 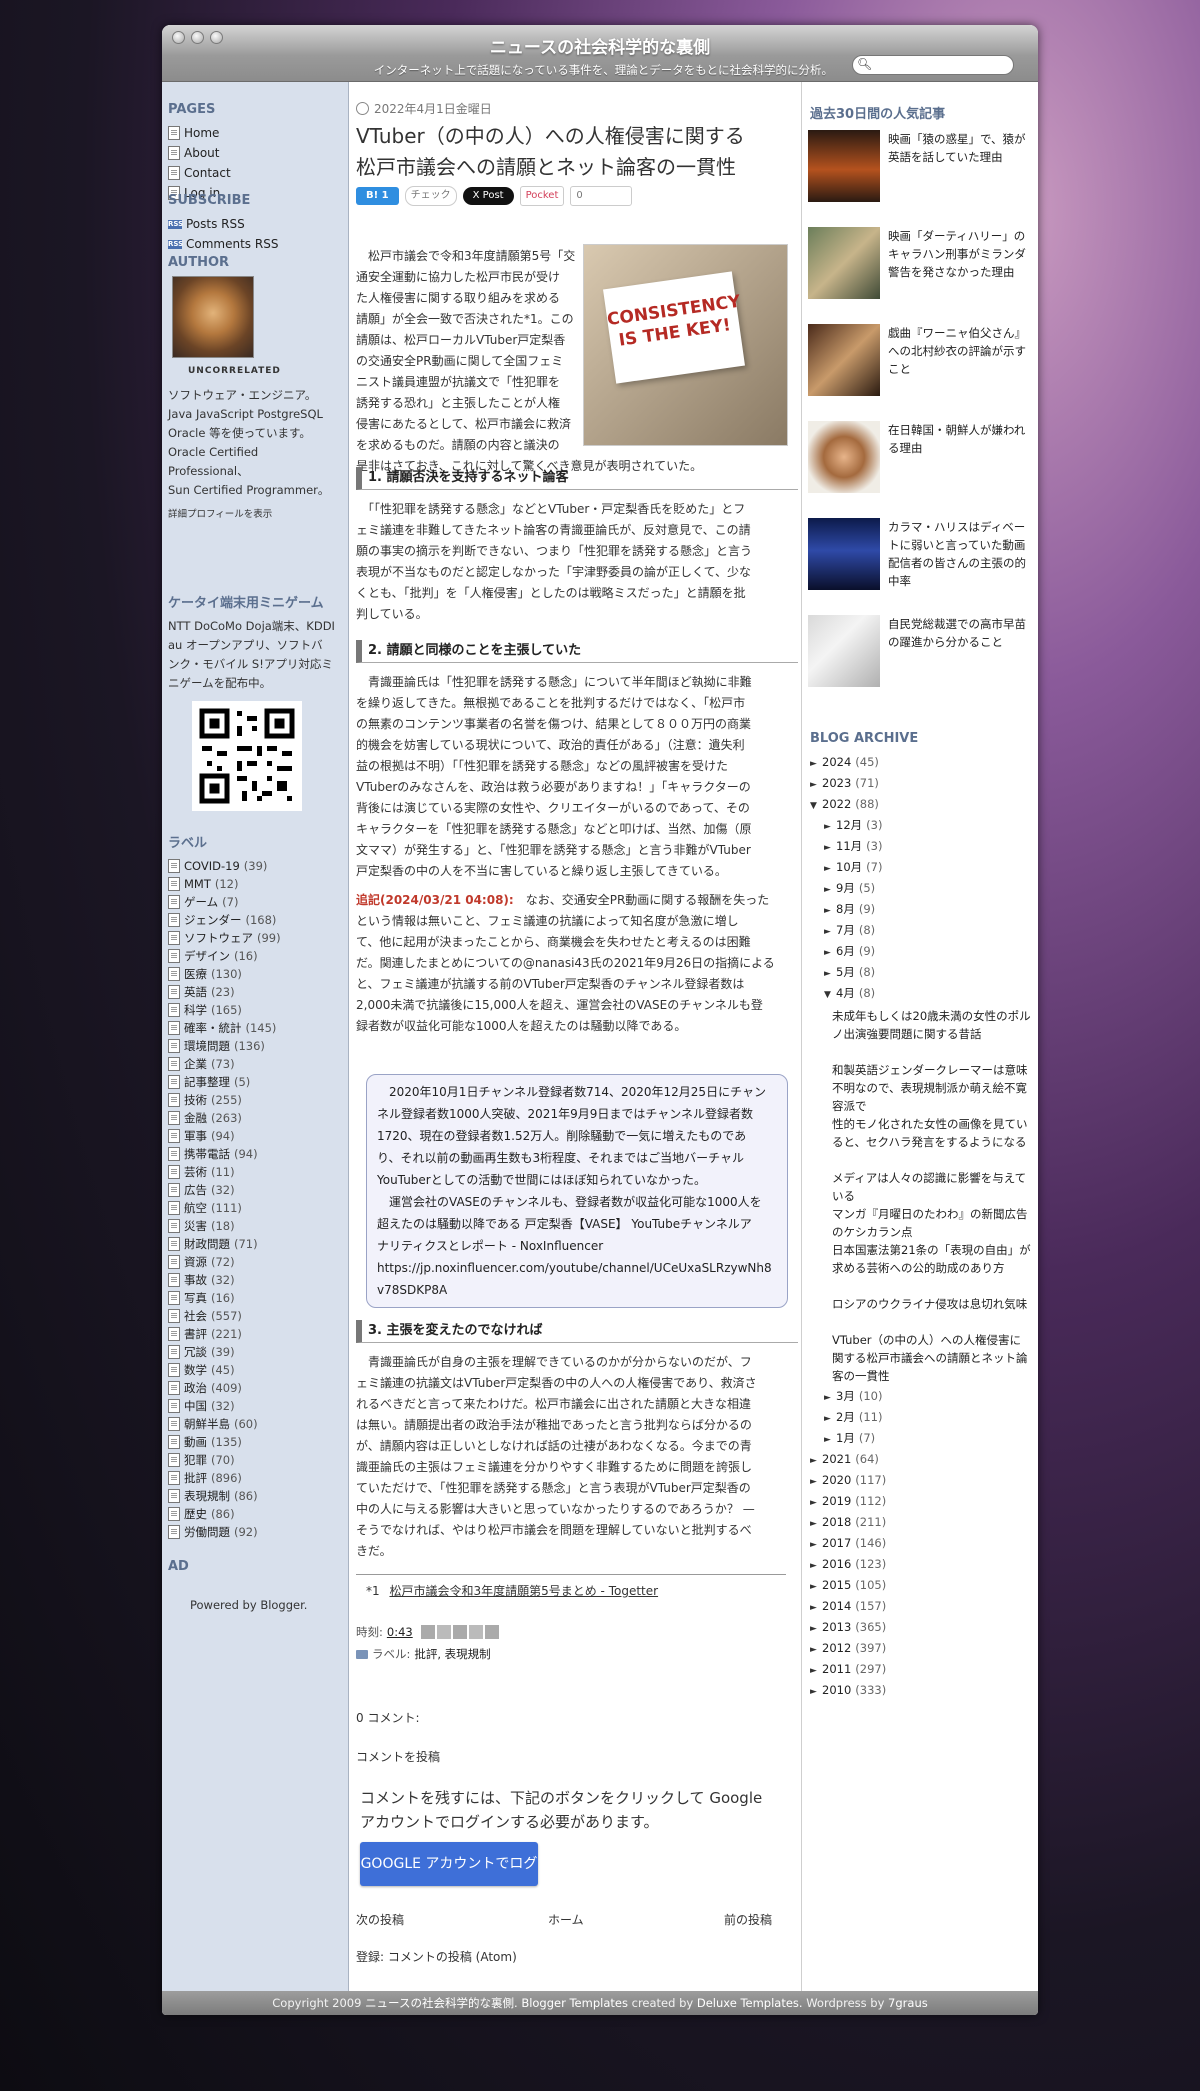 I want to click on label-item: 軍事 (94), so click(x=255, y=1136).